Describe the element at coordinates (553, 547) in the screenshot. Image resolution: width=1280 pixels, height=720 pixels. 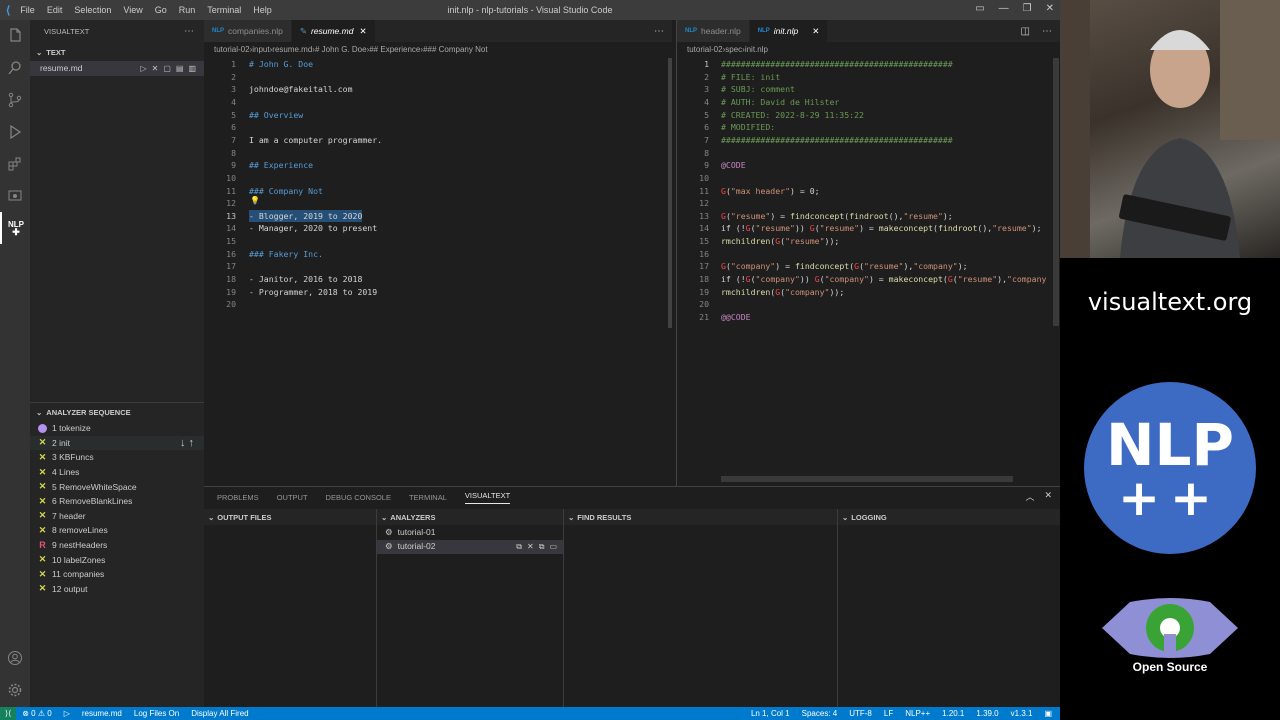
I see `folder-icon: ▭` at that location.